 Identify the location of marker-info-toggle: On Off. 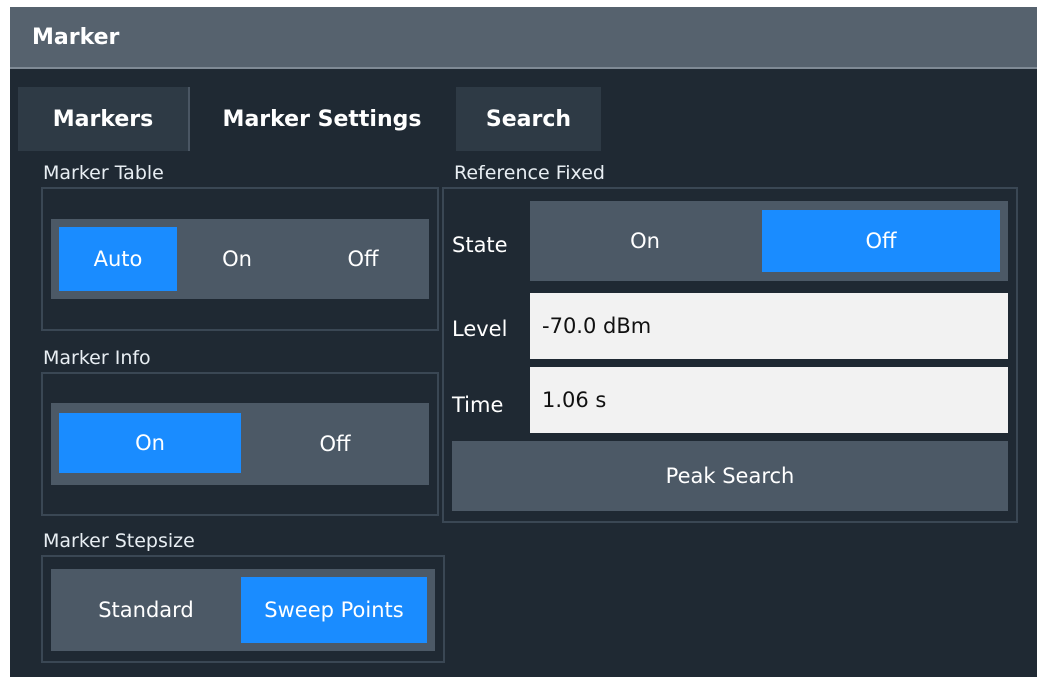
(240, 444).